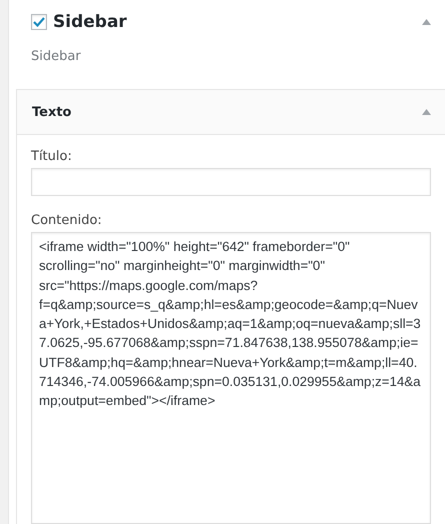  Describe the element at coordinates (90, 22) in the screenshot. I see `sidebar-title: Sidebar` at that location.